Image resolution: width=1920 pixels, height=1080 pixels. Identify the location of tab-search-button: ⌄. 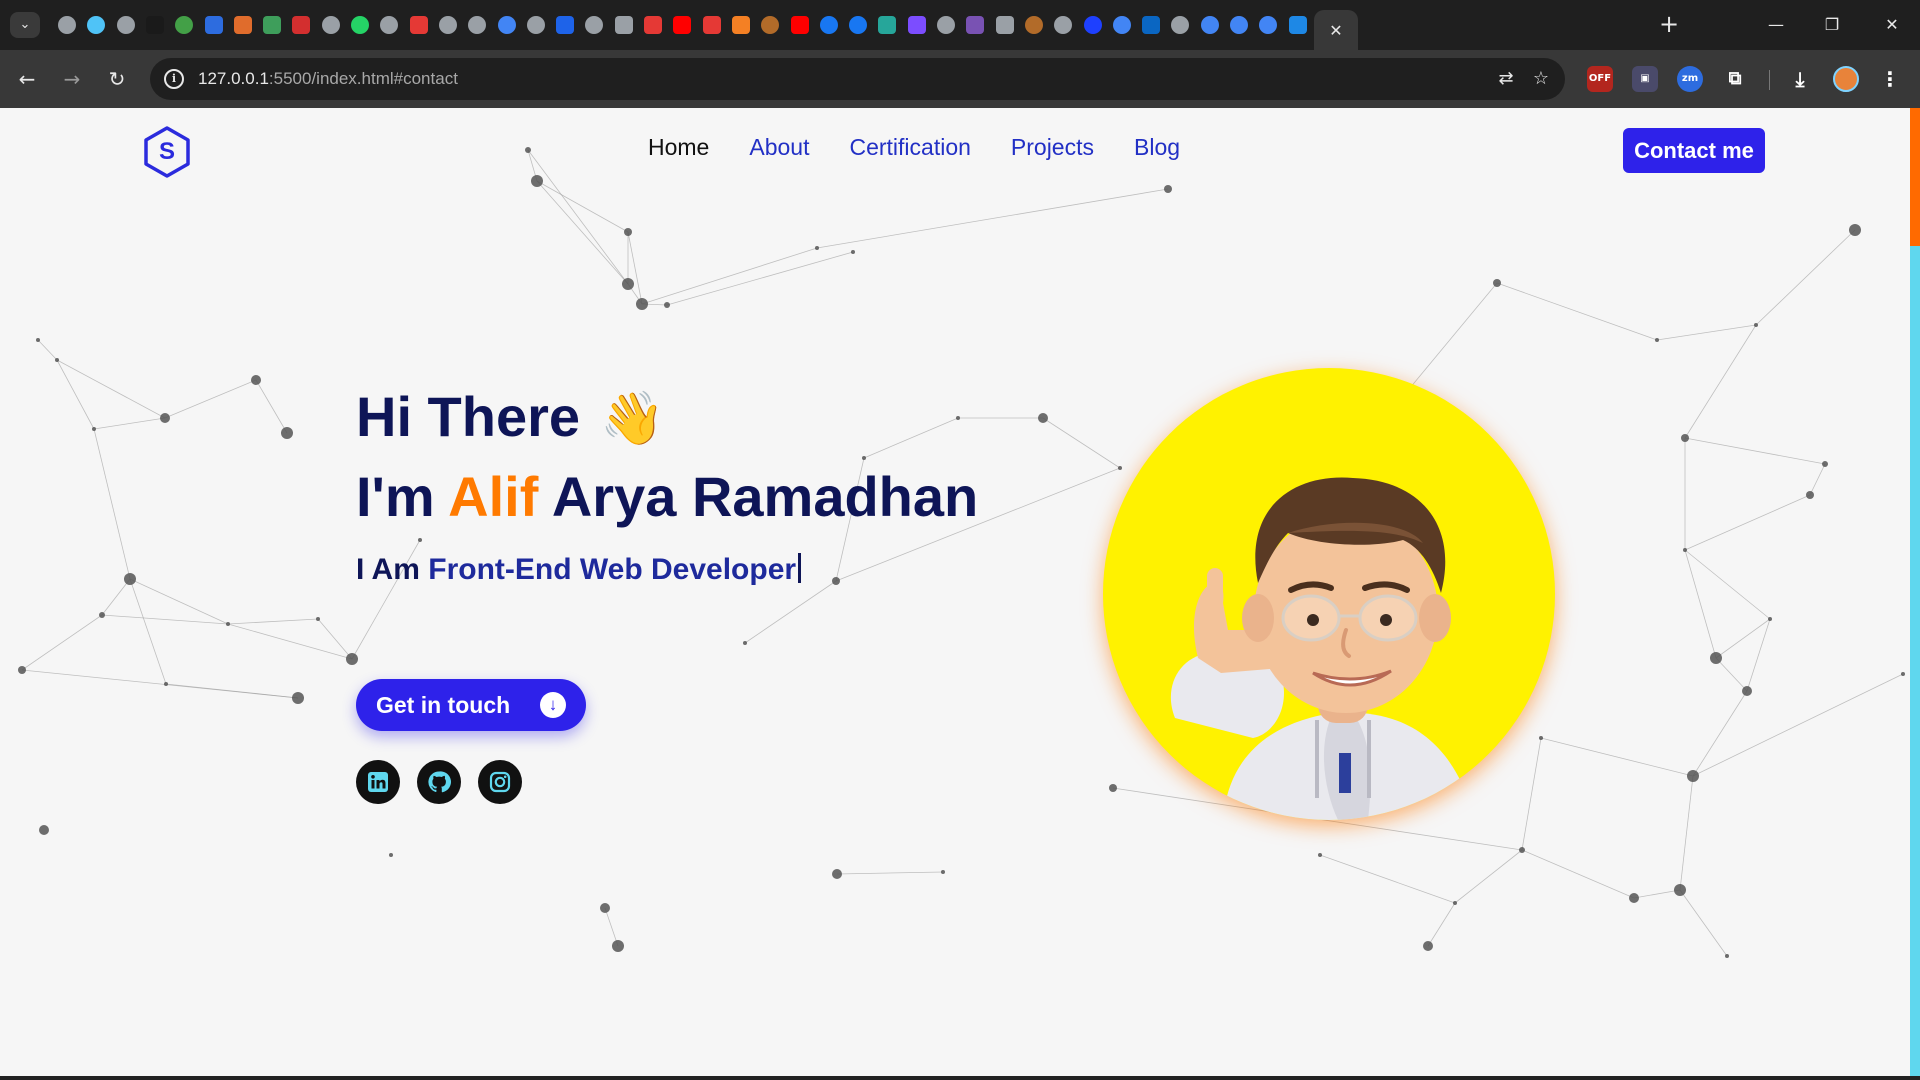
(25, 25).